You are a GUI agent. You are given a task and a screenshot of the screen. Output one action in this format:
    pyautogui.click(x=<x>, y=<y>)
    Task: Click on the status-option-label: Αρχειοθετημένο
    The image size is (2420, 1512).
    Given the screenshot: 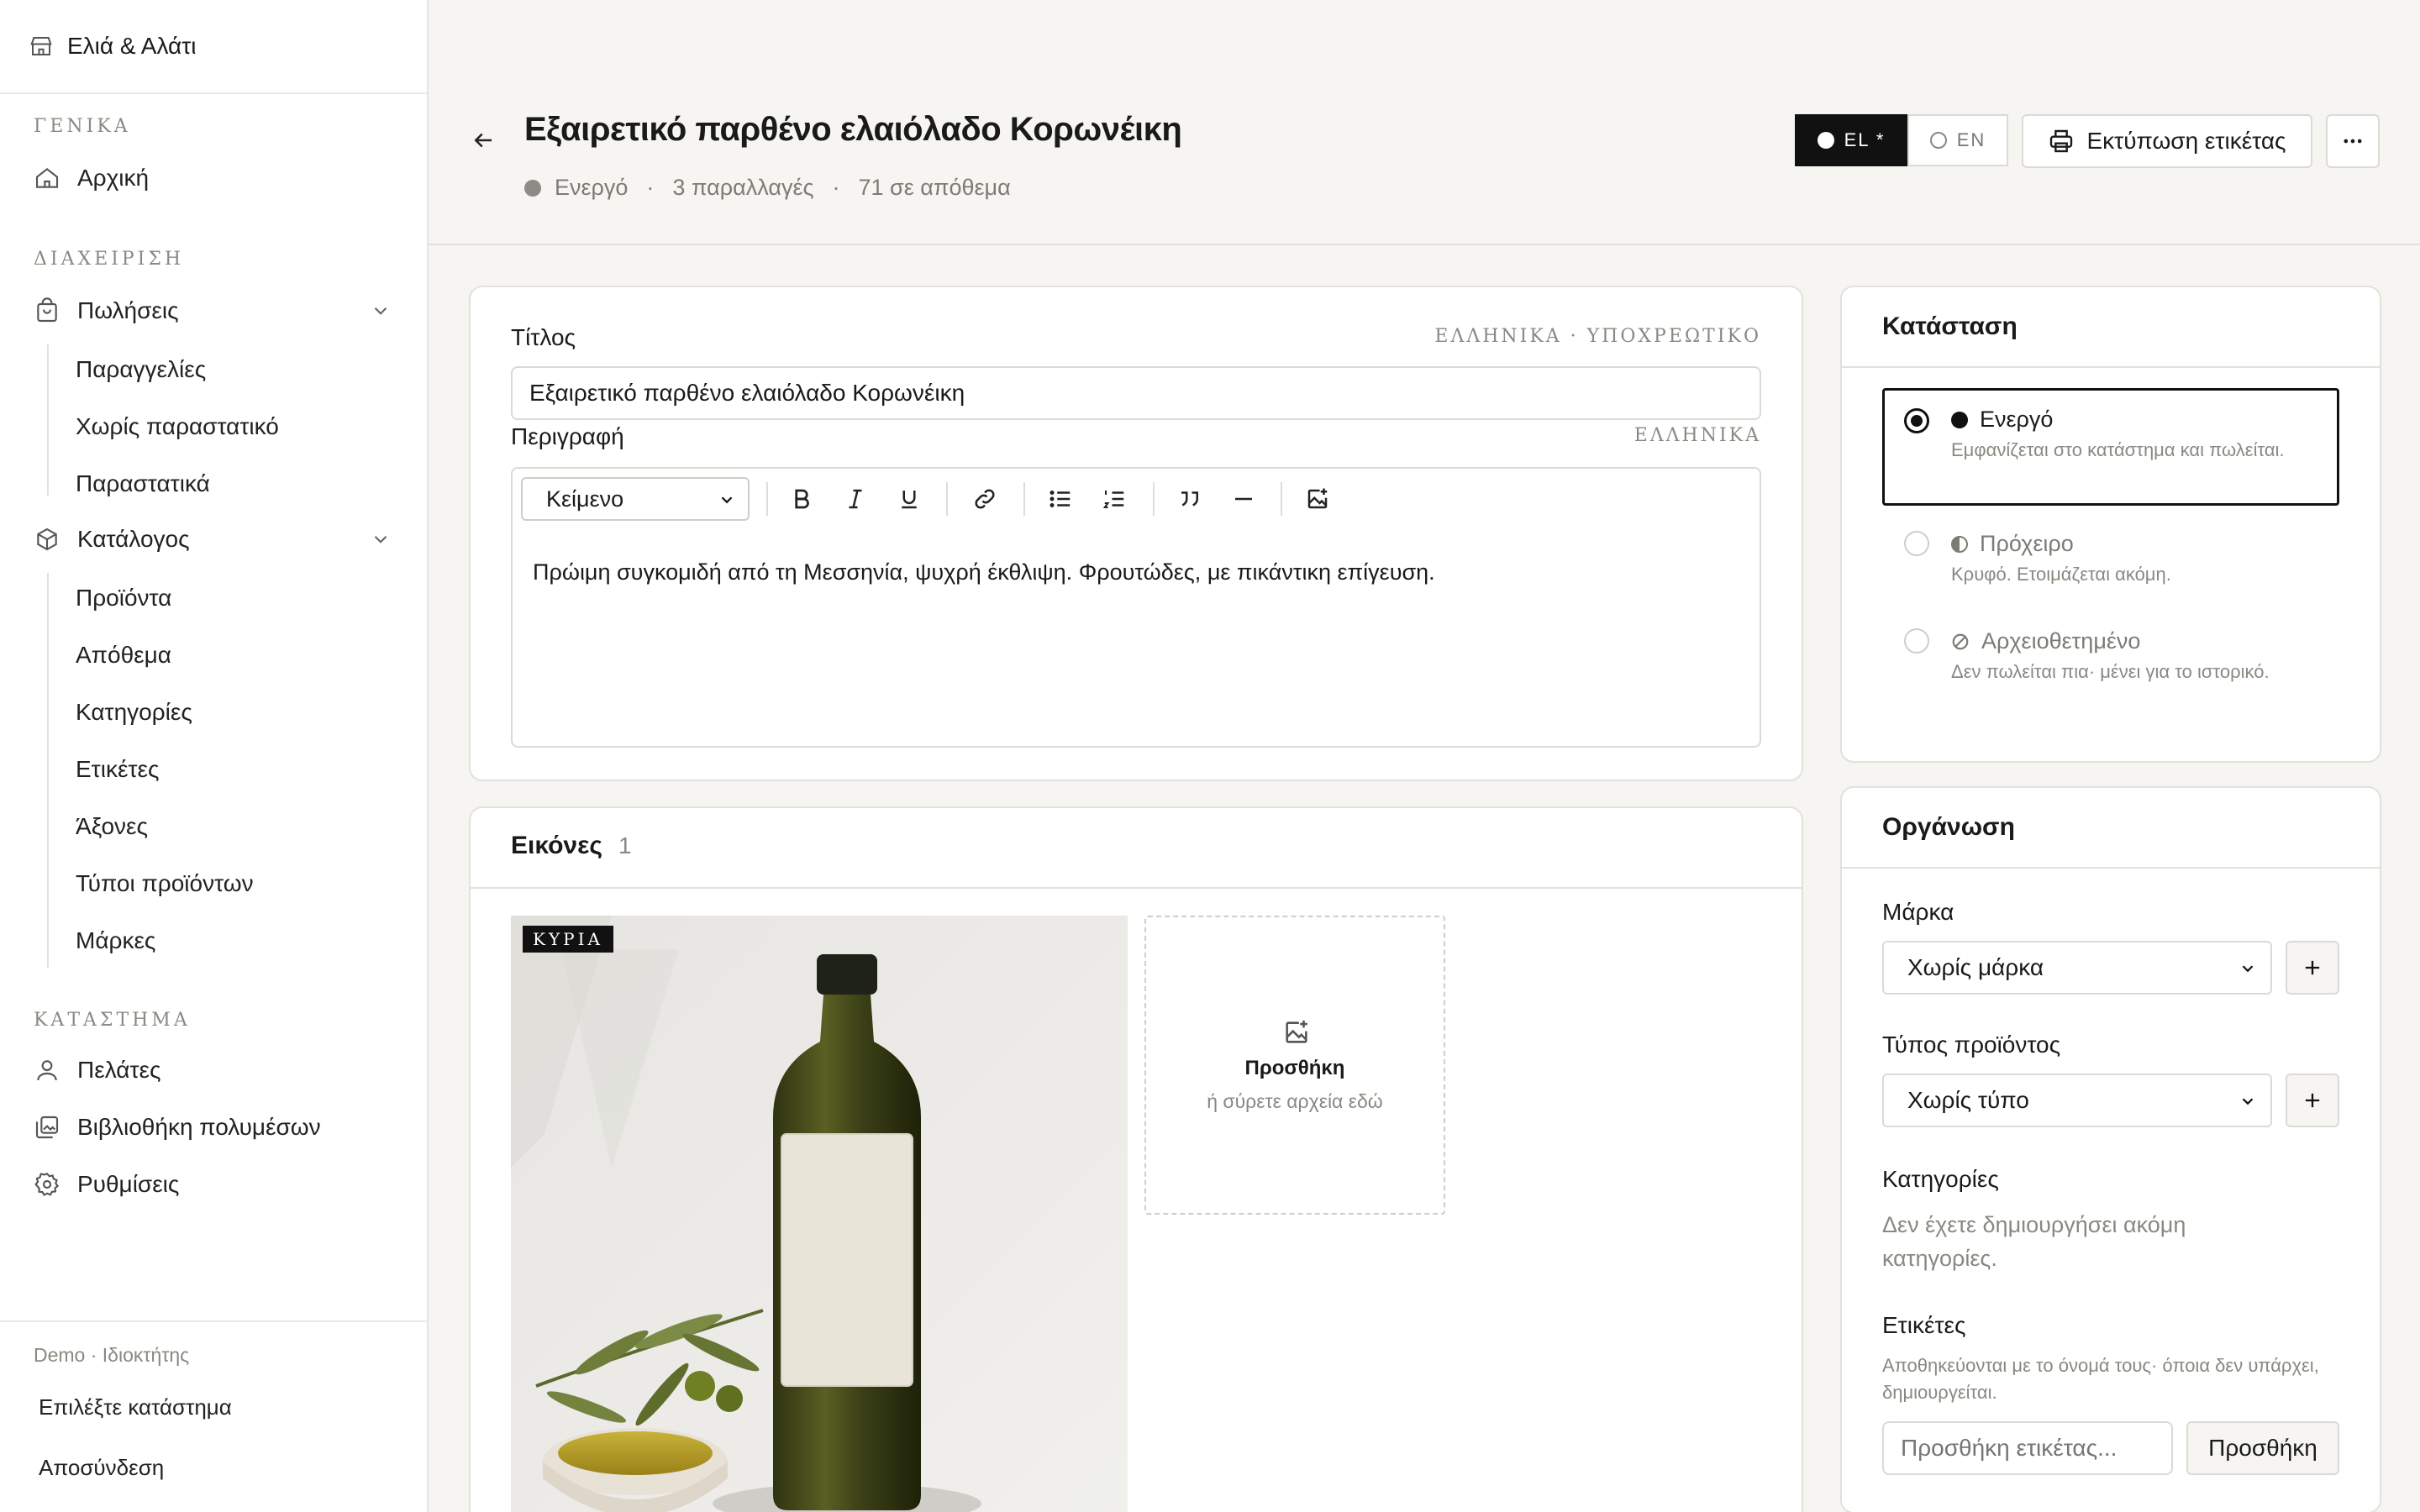 What is the action you would take?
    pyautogui.click(x=2045, y=641)
    